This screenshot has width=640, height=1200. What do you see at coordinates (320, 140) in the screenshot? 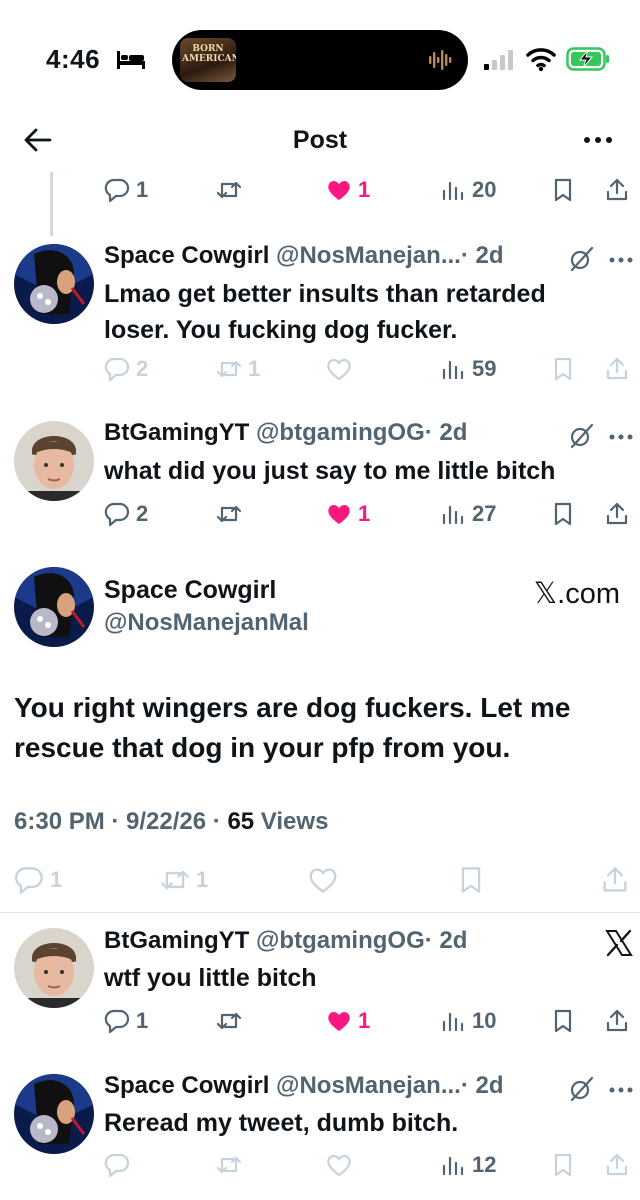
I see `page-title: Post` at bounding box center [320, 140].